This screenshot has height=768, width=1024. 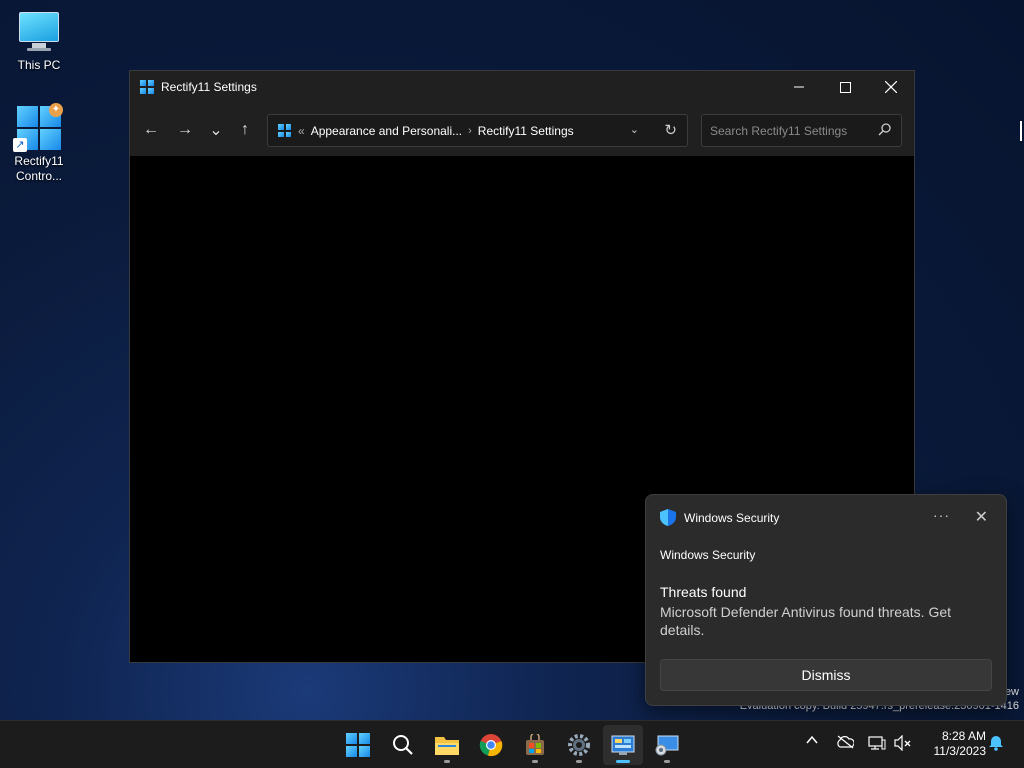 I want to click on toast-sender: Windows Security, so click(x=708, y=555).